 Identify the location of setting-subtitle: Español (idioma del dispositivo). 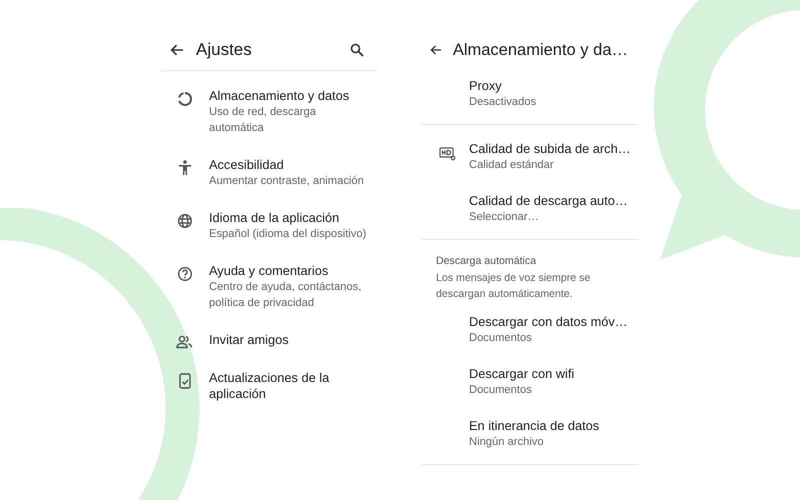
(288, 234).